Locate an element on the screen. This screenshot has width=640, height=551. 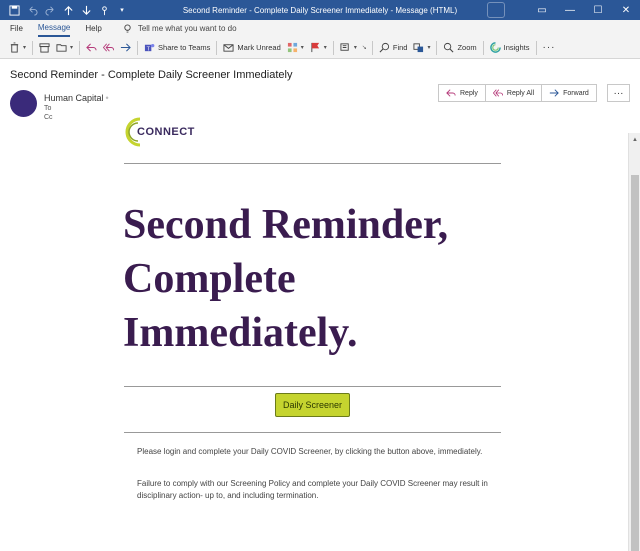
move-button: ▾ is located at coordinates (64, 48).